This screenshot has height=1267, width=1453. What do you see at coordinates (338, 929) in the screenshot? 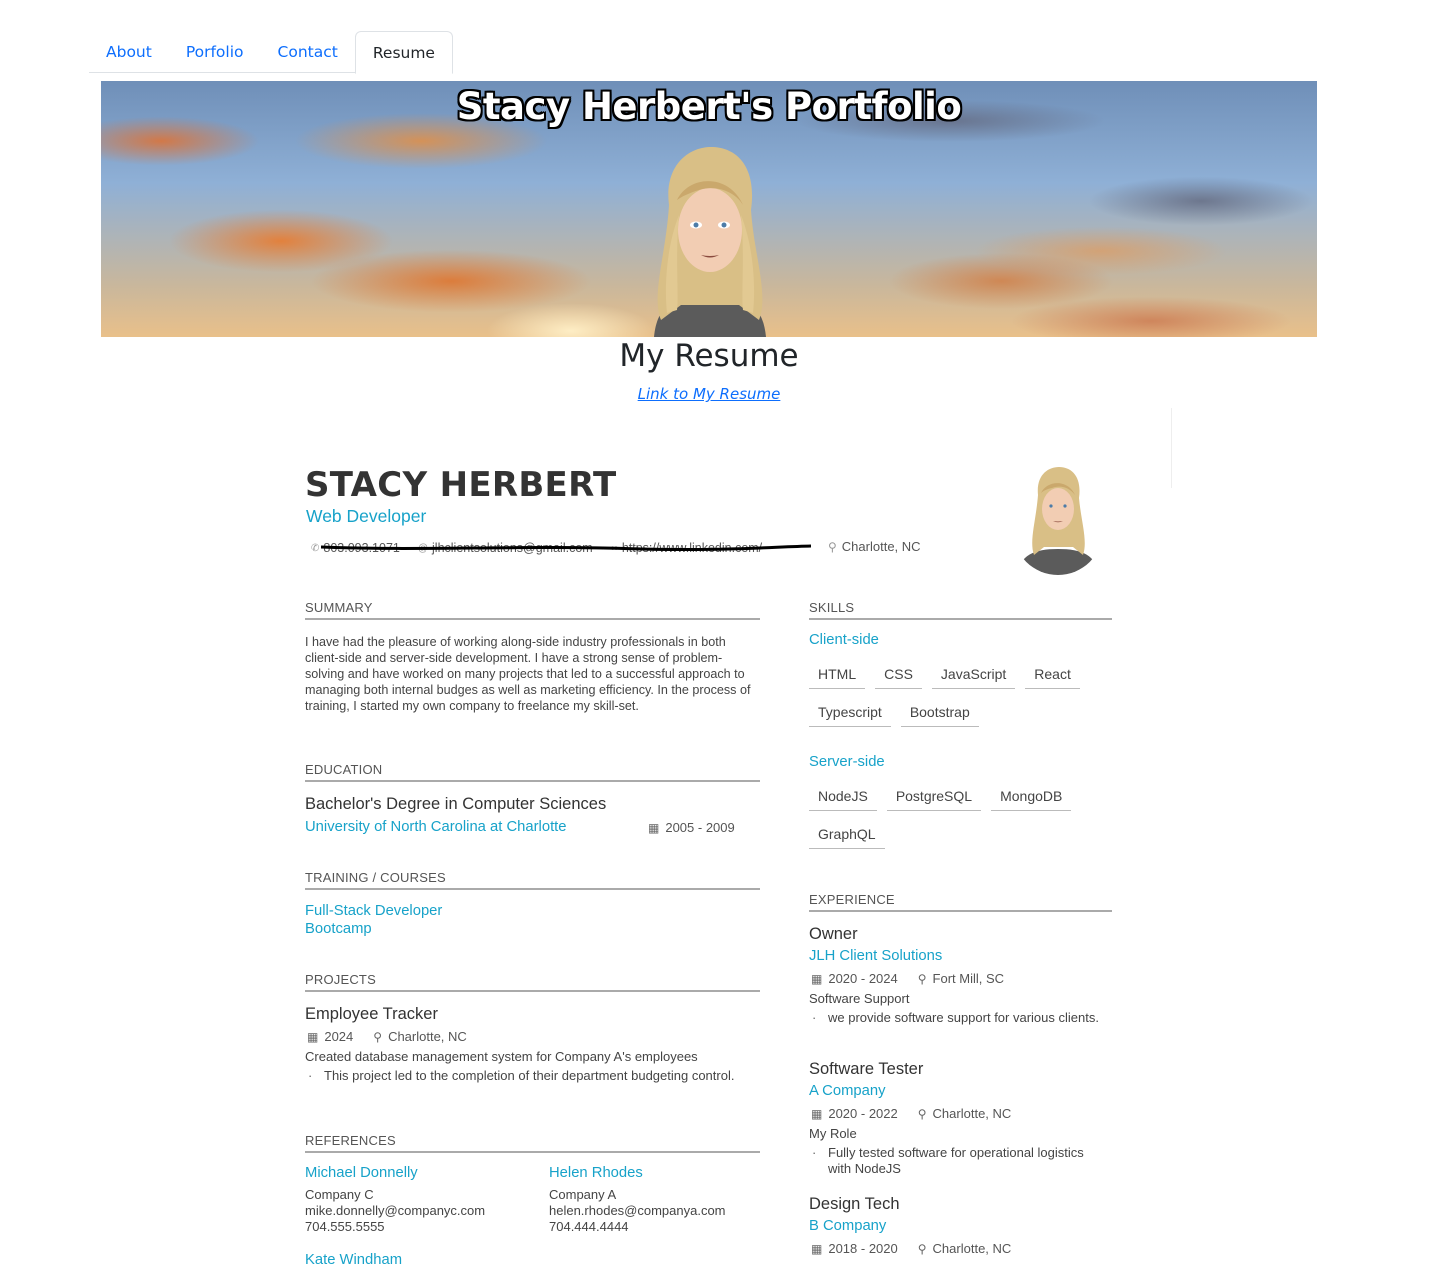
I see `training-line-2: Bootcamp` at bounding box center [338, 929].